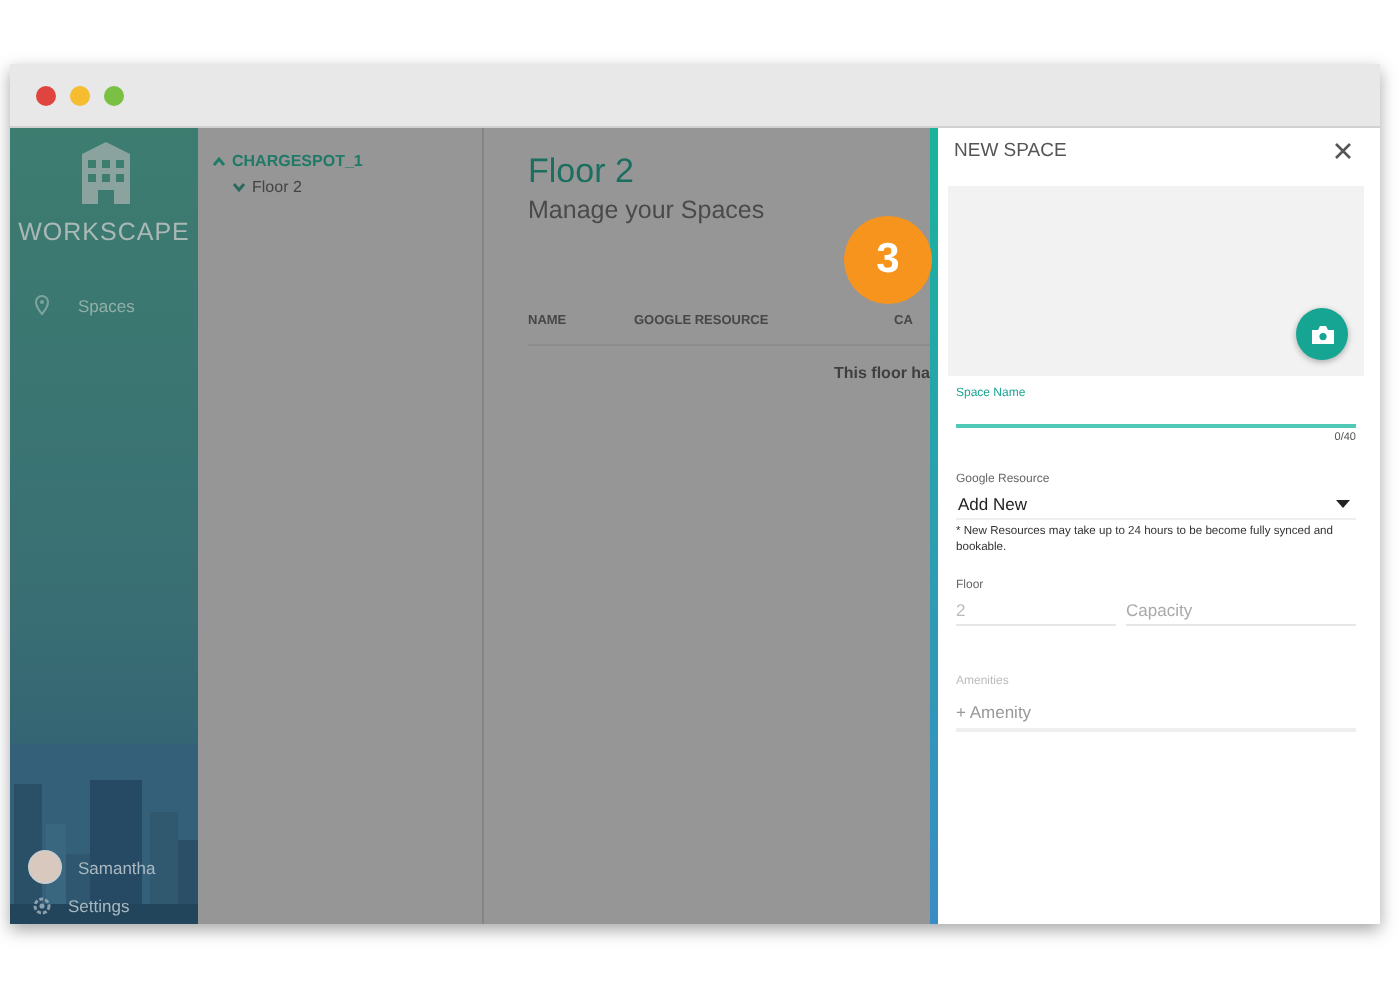  I want to click on nav-item: Spaces, so click(106, 305).